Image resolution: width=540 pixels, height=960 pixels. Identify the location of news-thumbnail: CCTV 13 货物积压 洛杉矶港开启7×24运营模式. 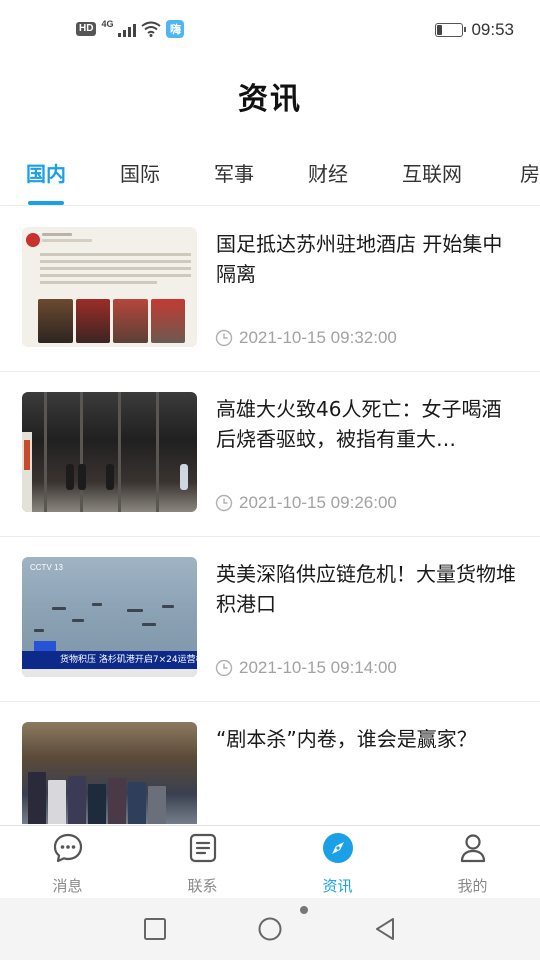
(109, 617).